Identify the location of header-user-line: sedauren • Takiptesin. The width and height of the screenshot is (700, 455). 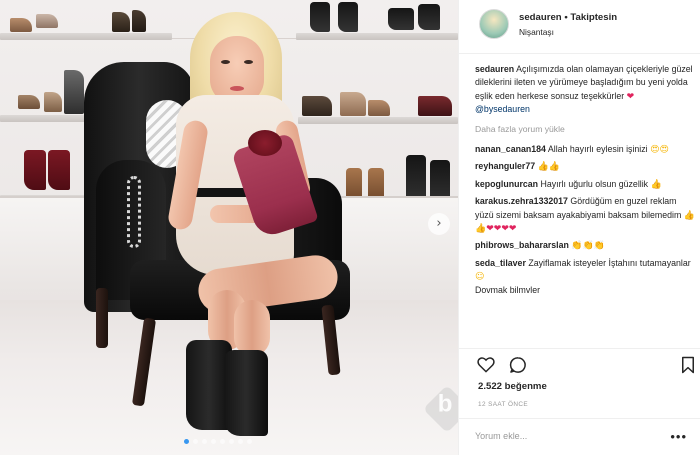
(568, 17).